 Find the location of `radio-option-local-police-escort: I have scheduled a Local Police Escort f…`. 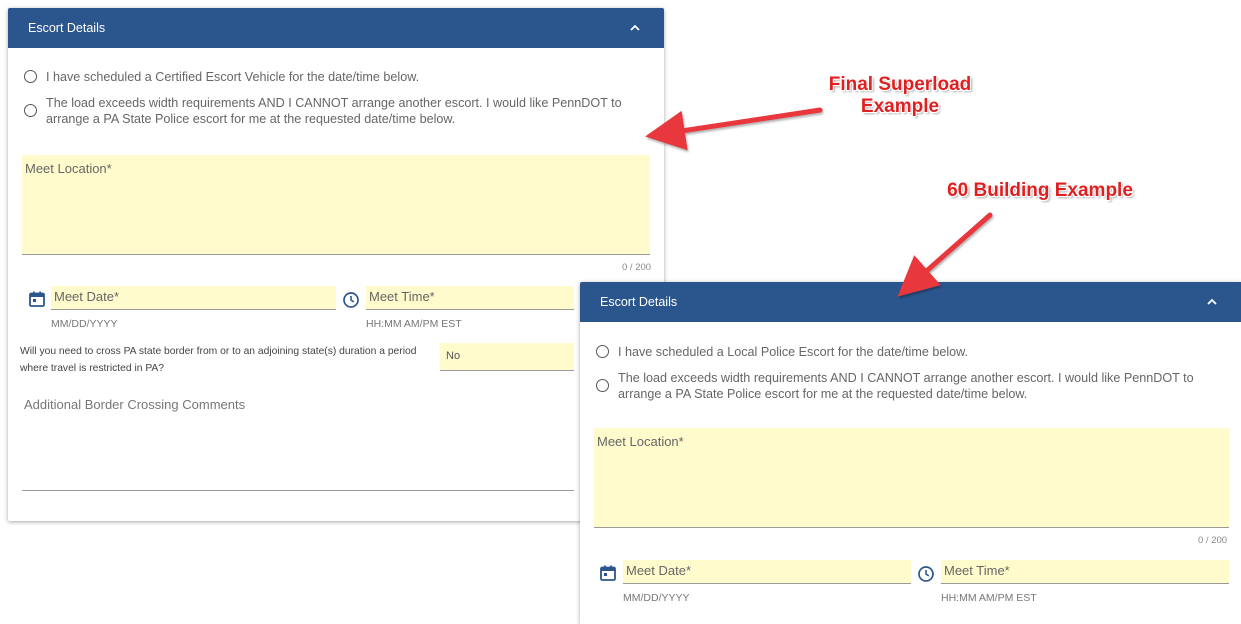

radio-option-local-police-escort: I have scheduled a Local Police Escort f… is located at coordinates (913, 352).